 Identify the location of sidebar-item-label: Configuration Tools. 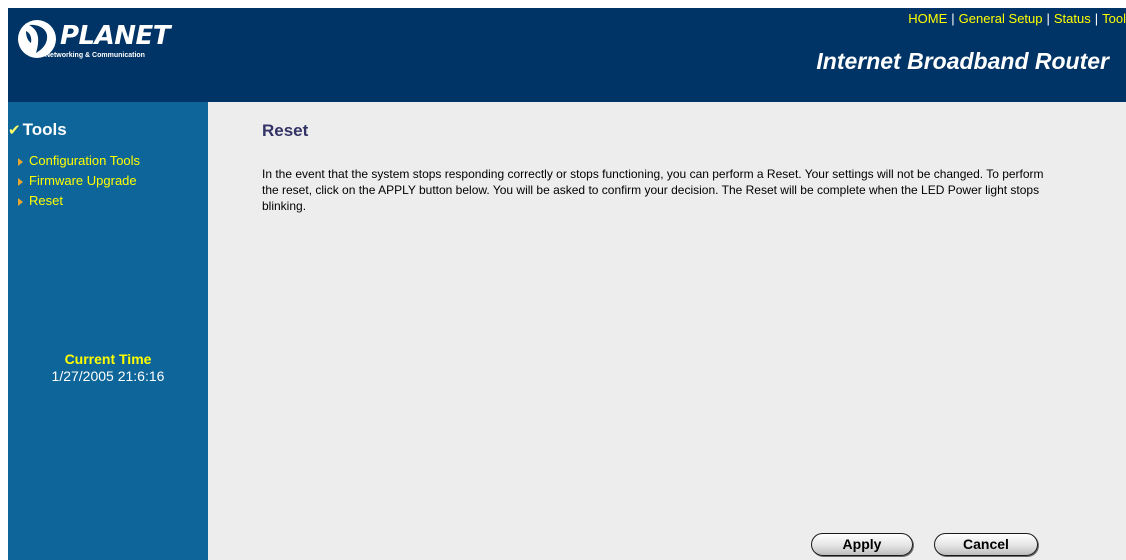
(85, 160).